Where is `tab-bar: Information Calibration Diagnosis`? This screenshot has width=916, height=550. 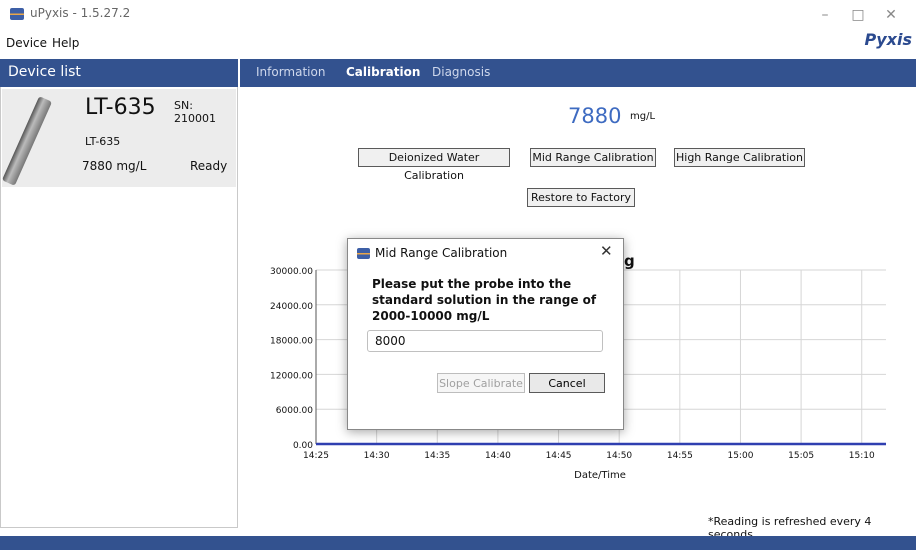 tab-bar: Information Calibration Diagnosis is located at coordinates (578, 73).